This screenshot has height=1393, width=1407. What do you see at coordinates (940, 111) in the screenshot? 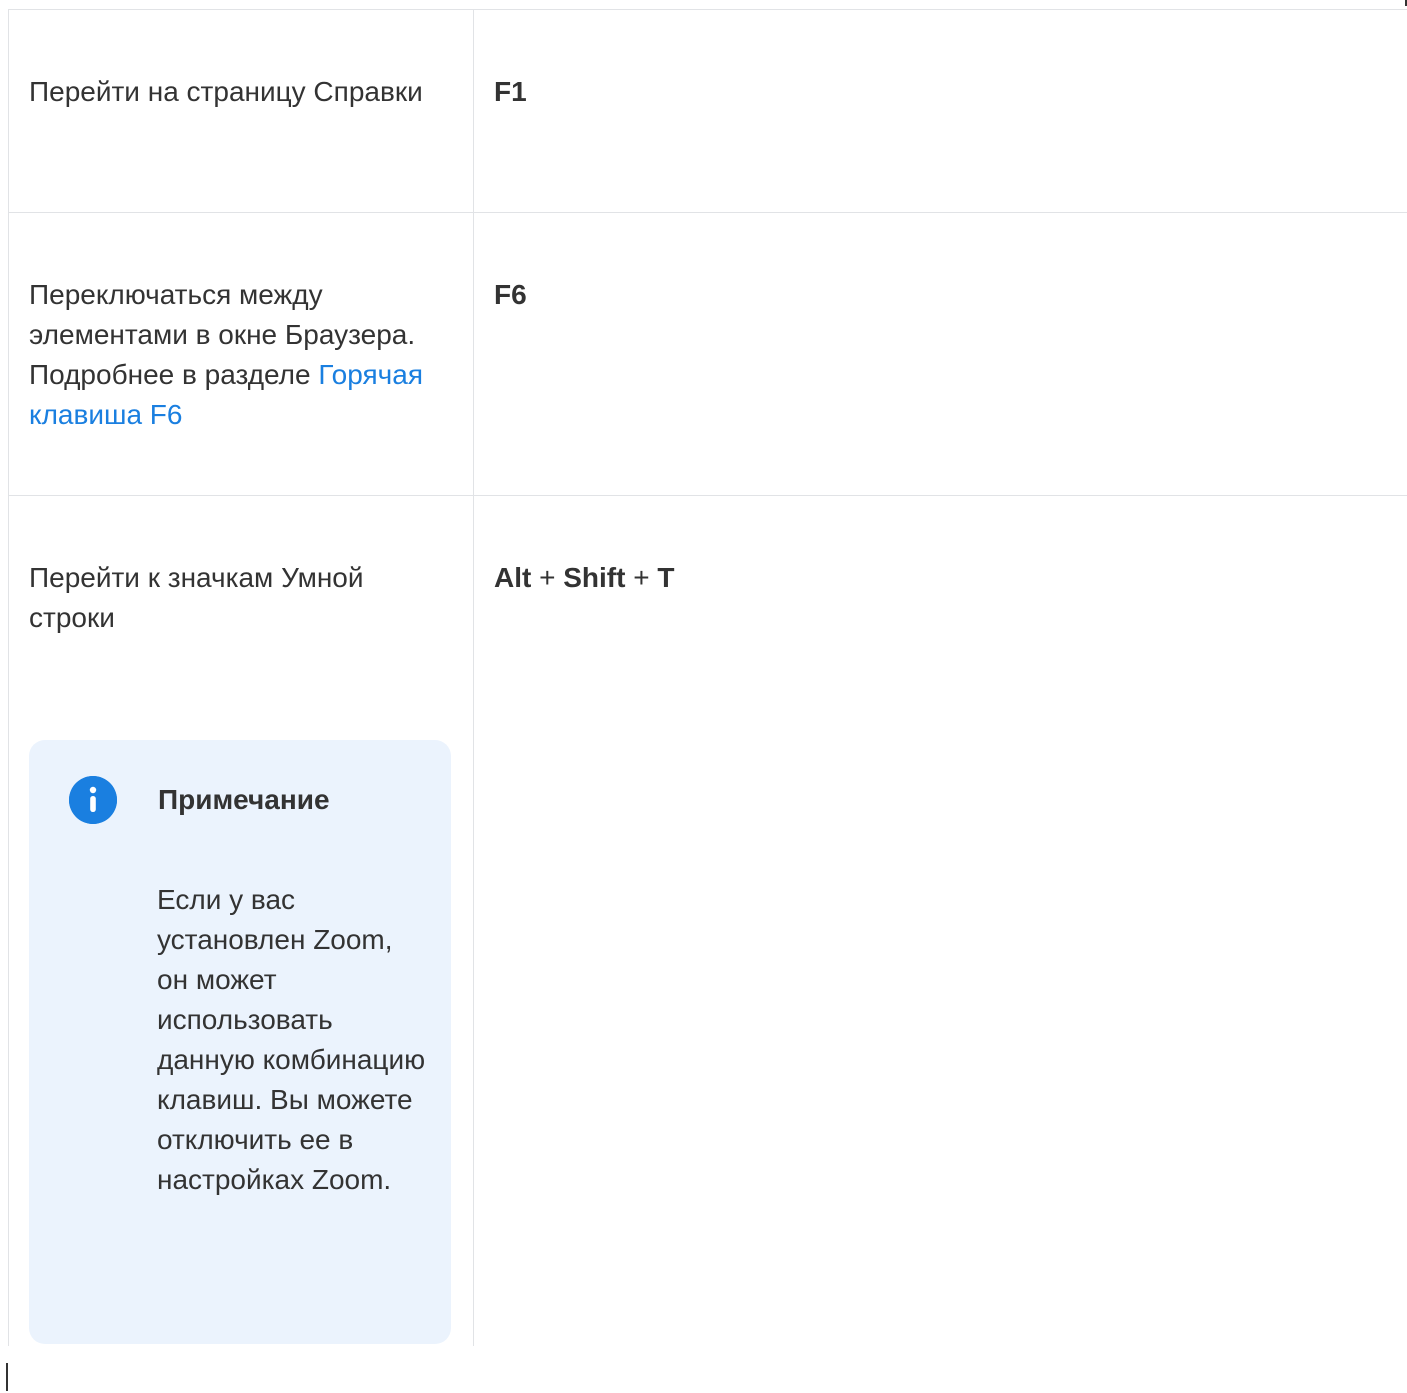
I see `keys-cell: F1` at bounding box center [940, 111].